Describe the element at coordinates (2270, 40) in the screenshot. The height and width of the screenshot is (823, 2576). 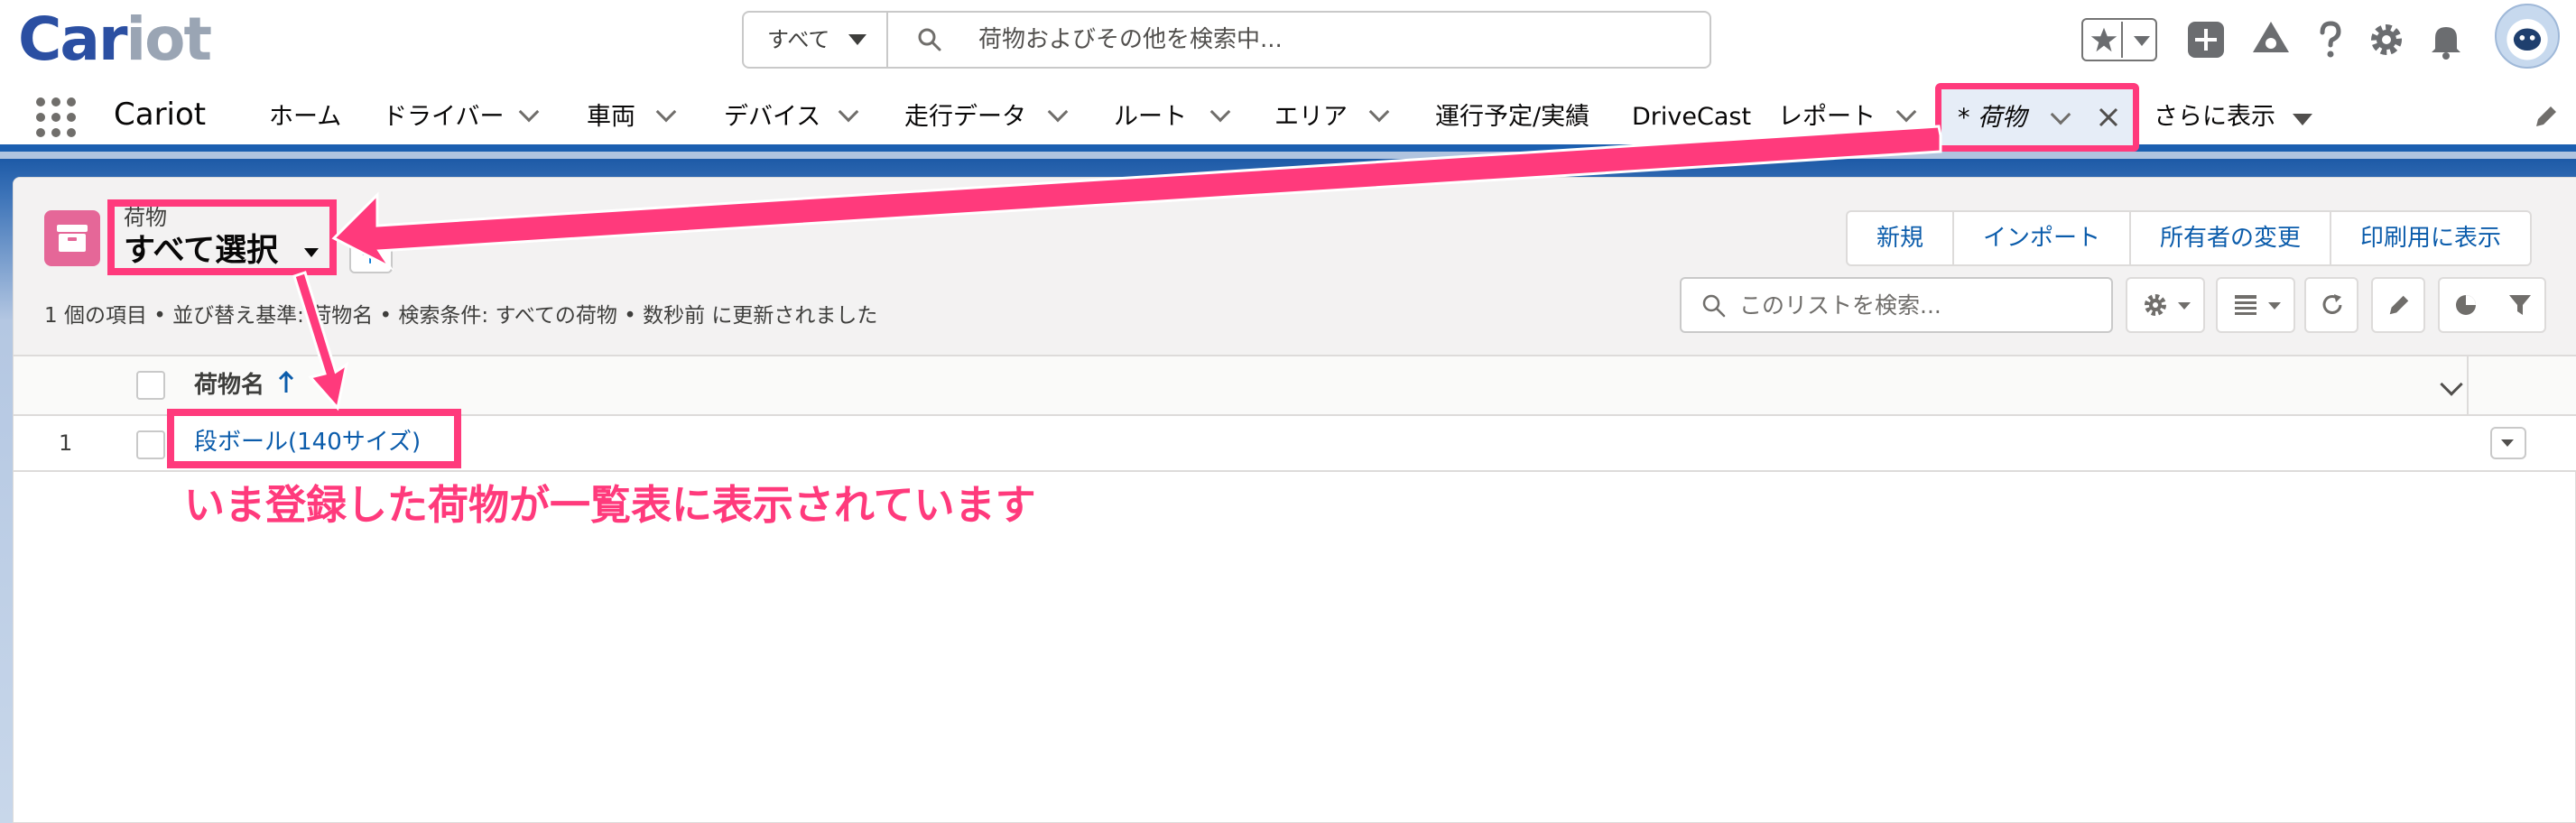
I see `trailhead-icon` at that location.